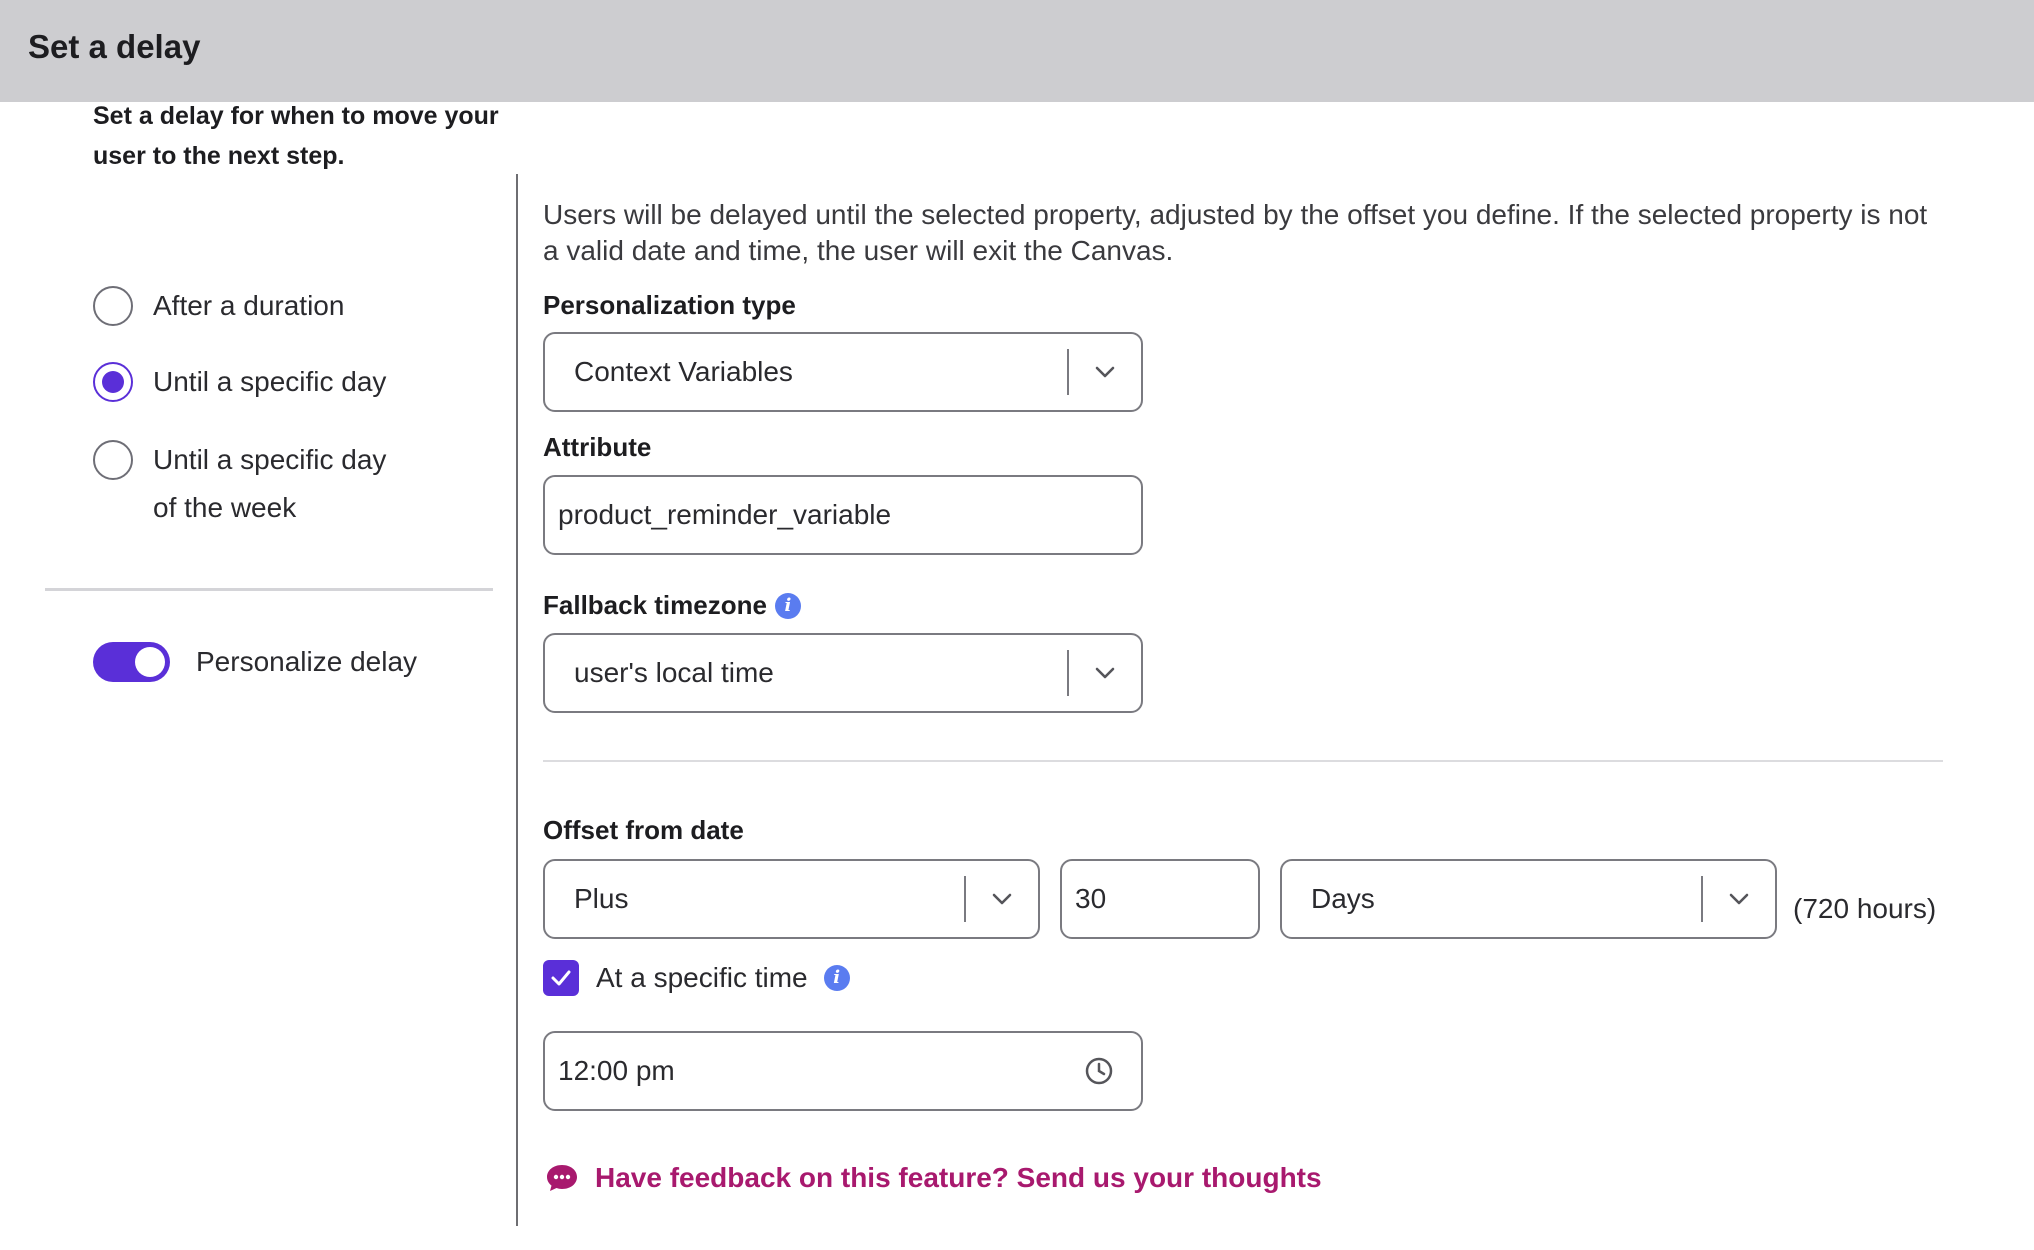 This screenshot has width=2034, height=1250. Describe the element at coordinates (131, 662) in the screenshot. I see `personalize-delay-toggle` at that location.